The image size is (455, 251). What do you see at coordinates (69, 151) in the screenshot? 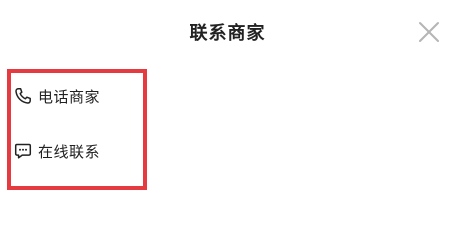
I see `online-contact-label: 在线联系` at bounding box center [69, 151].